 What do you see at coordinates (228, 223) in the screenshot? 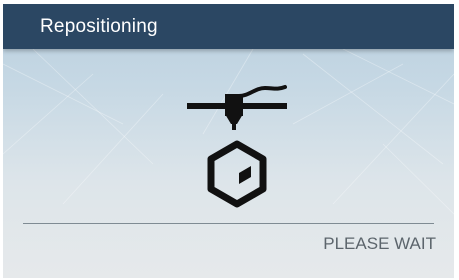
I see `divider` at bounding box center [228, 223].